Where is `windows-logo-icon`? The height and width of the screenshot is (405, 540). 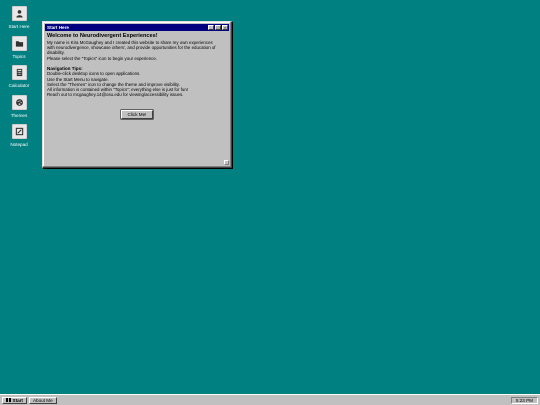
windows-logo-icon is located at coordinates (8, 400).